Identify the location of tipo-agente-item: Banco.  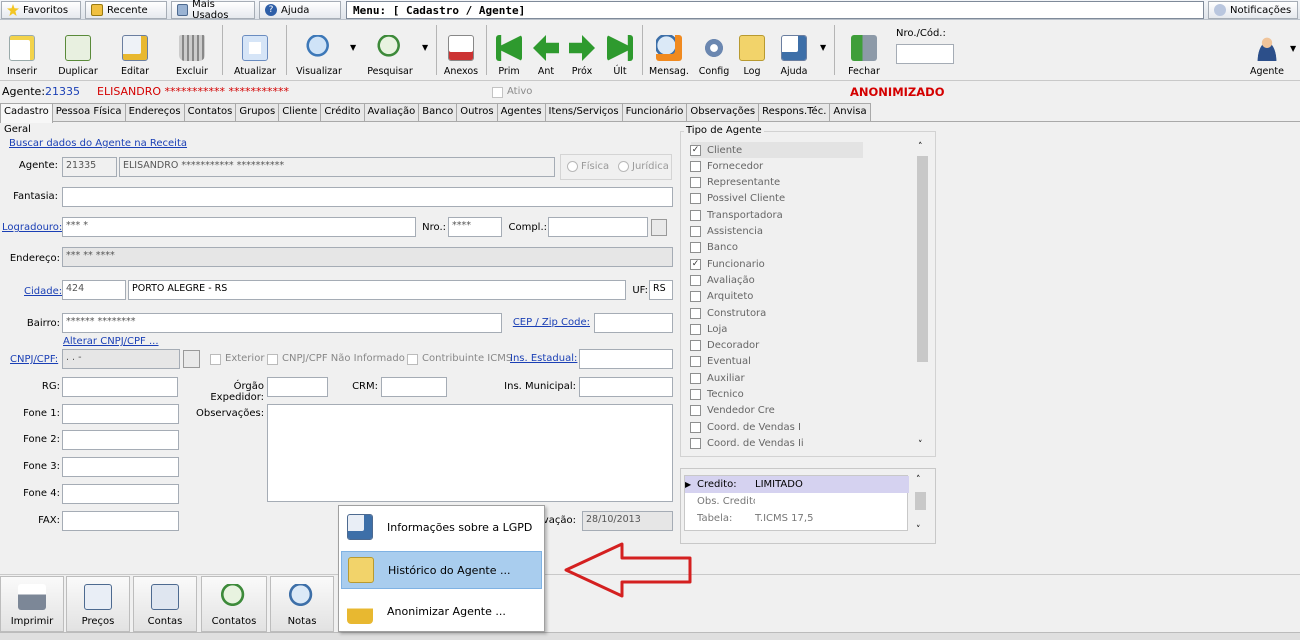
(776, 248).